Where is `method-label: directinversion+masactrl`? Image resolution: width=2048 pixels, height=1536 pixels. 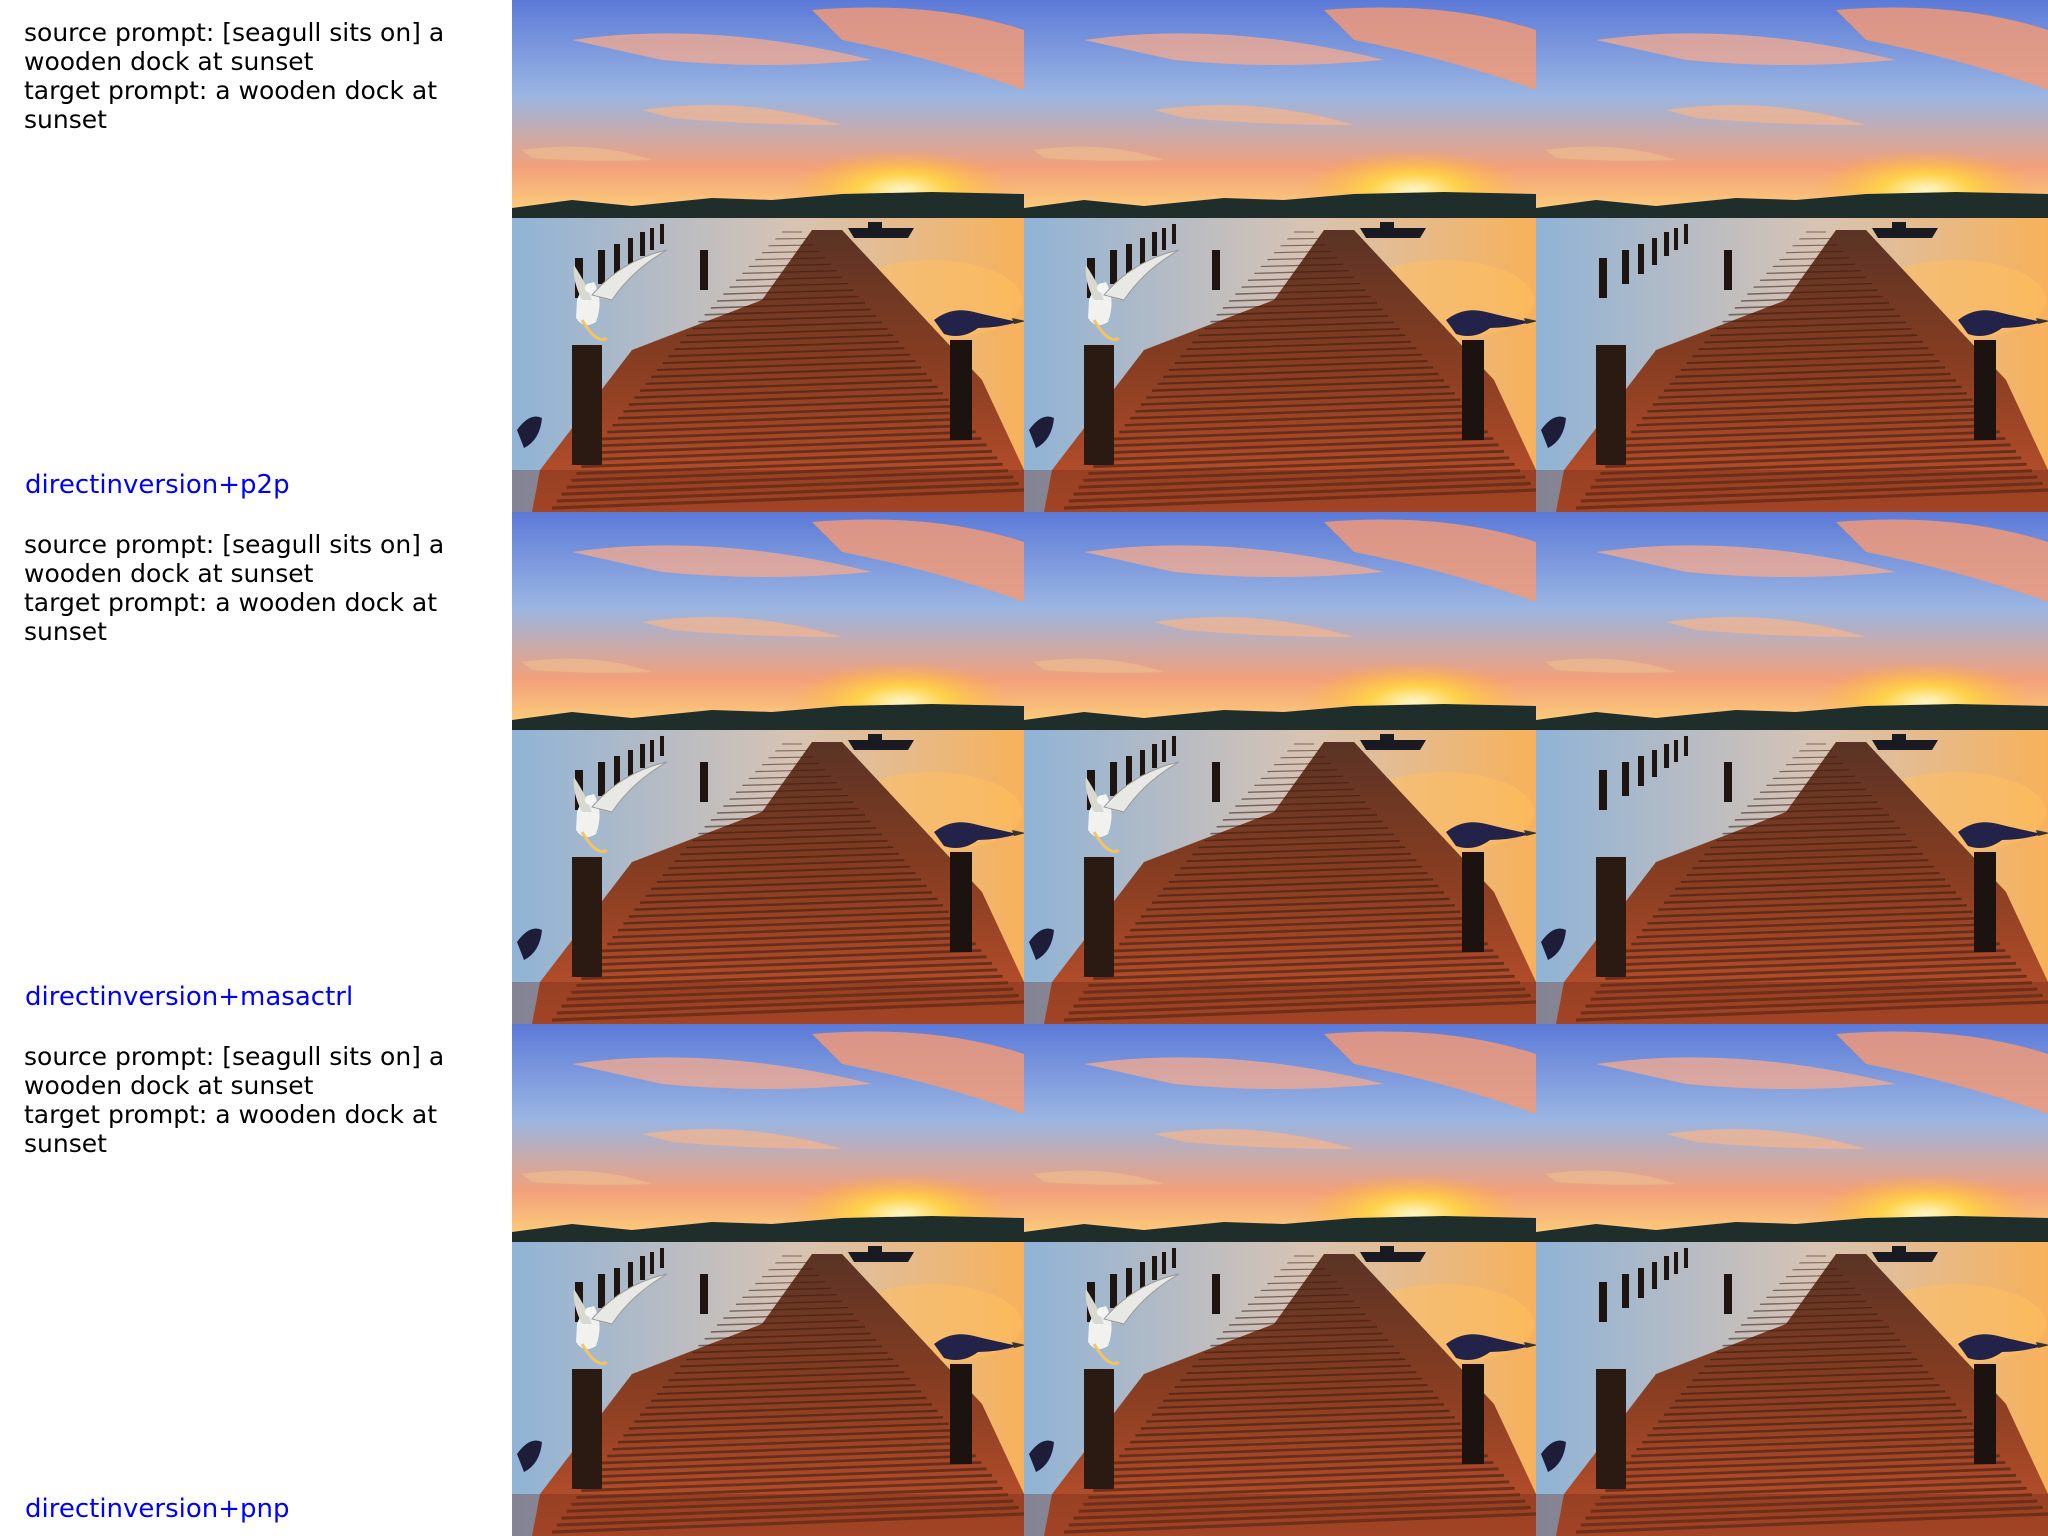 method-label: directinversion+masactrl is located at coordinates (189, 997).